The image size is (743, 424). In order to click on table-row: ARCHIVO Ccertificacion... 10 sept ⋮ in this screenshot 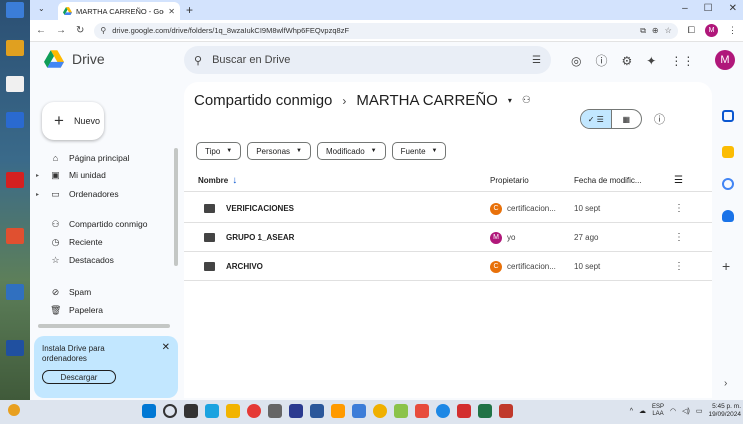, I will do `click(448, 267)`.